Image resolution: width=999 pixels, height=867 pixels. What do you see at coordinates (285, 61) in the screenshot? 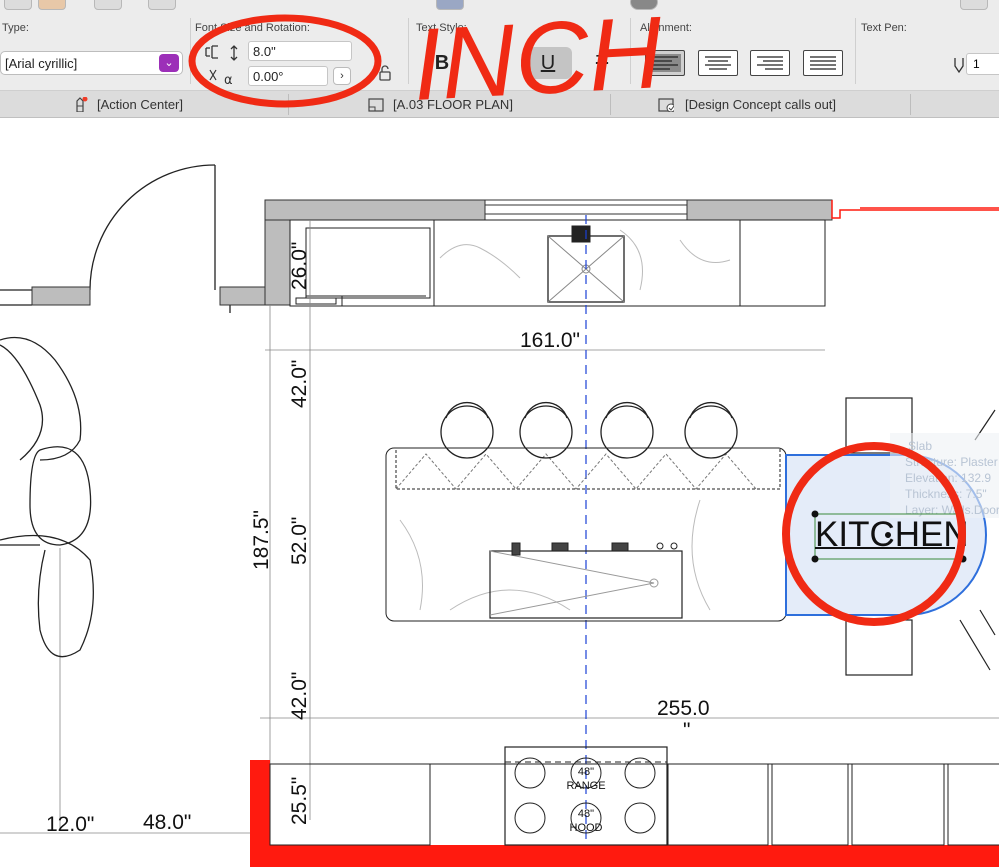
I see `markup-circle-font-size` at bounding box center [285, 61].